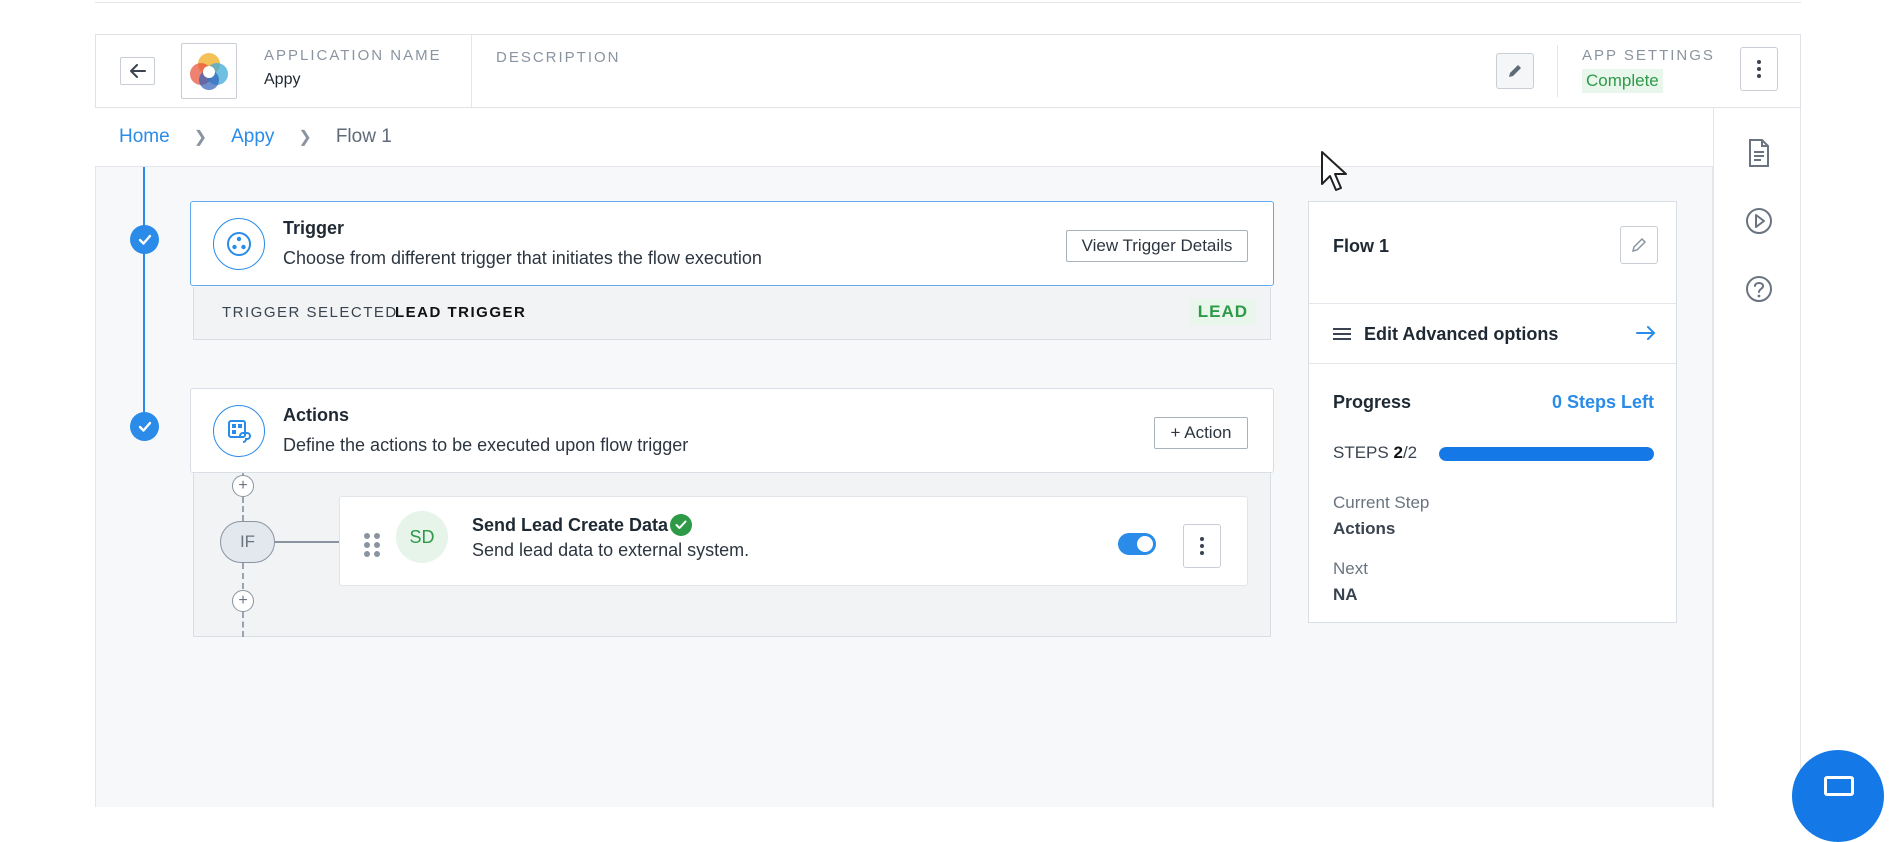  I want to click on back-button, so click(137, 71).